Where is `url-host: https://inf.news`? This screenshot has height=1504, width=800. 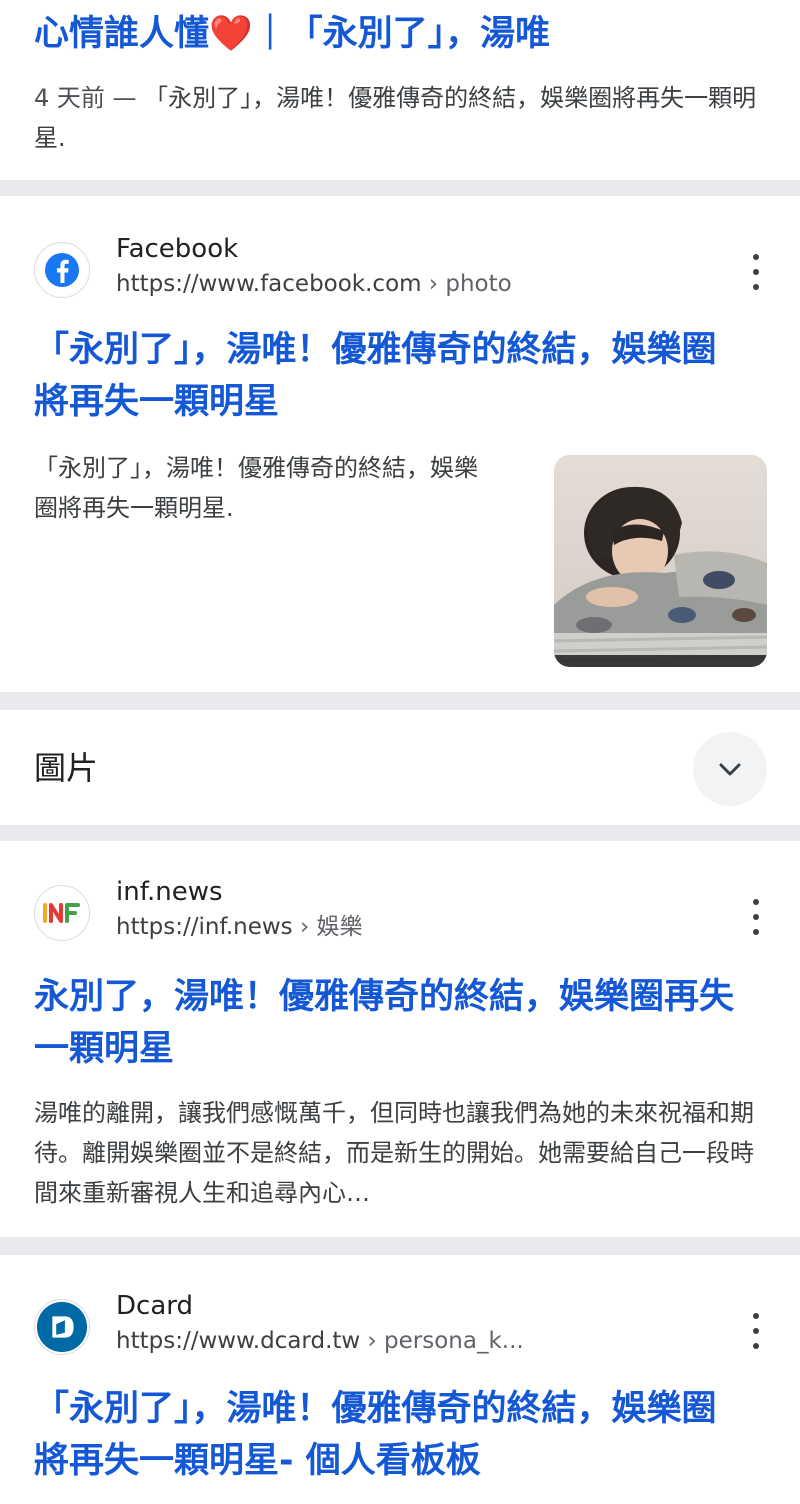
url-host: https://inf.news is located at coordinates (204, 927).